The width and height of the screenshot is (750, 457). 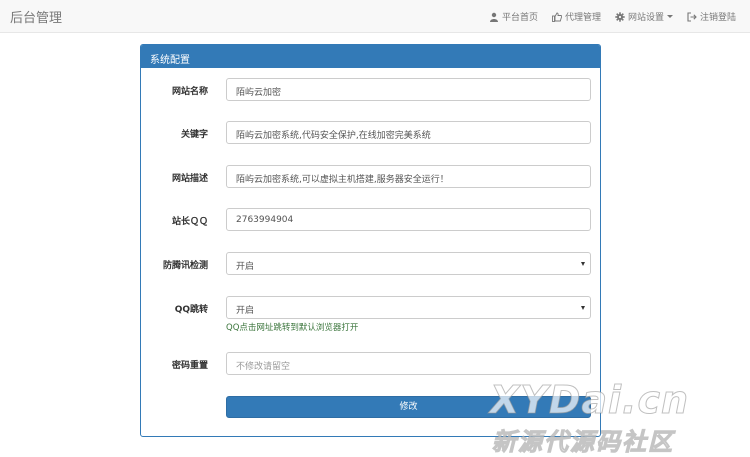 I want to click on caret-down-icon, so click(x=669, y=16).